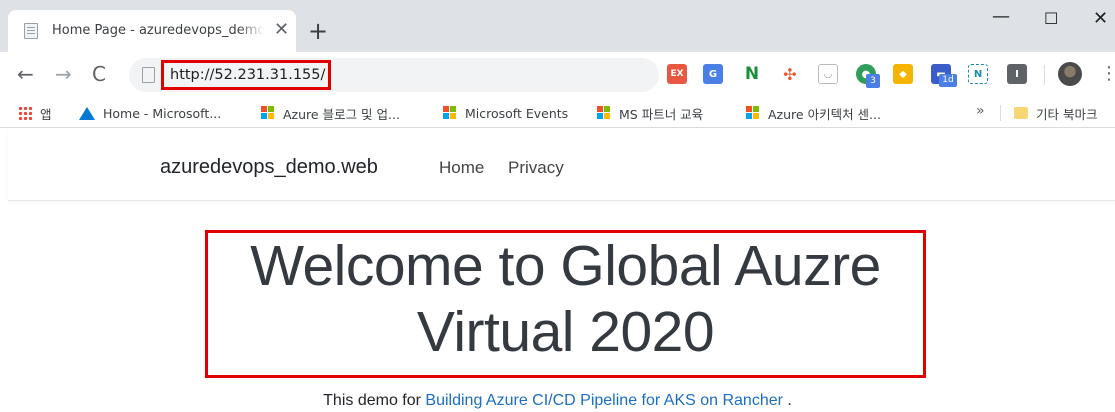  What do you see at coordinates (25, 113) in the screenshot?
I see `apps-grid-icon` at bounding box center [25, 113].